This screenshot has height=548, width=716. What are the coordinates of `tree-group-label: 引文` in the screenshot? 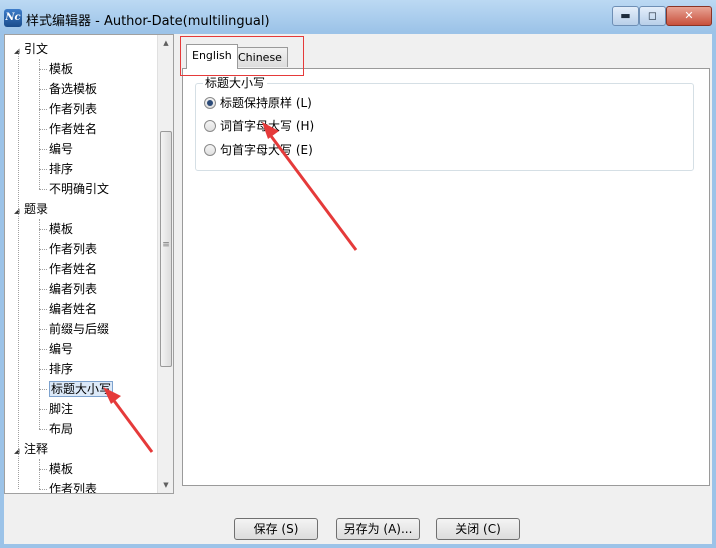 It's located at (36, 49).